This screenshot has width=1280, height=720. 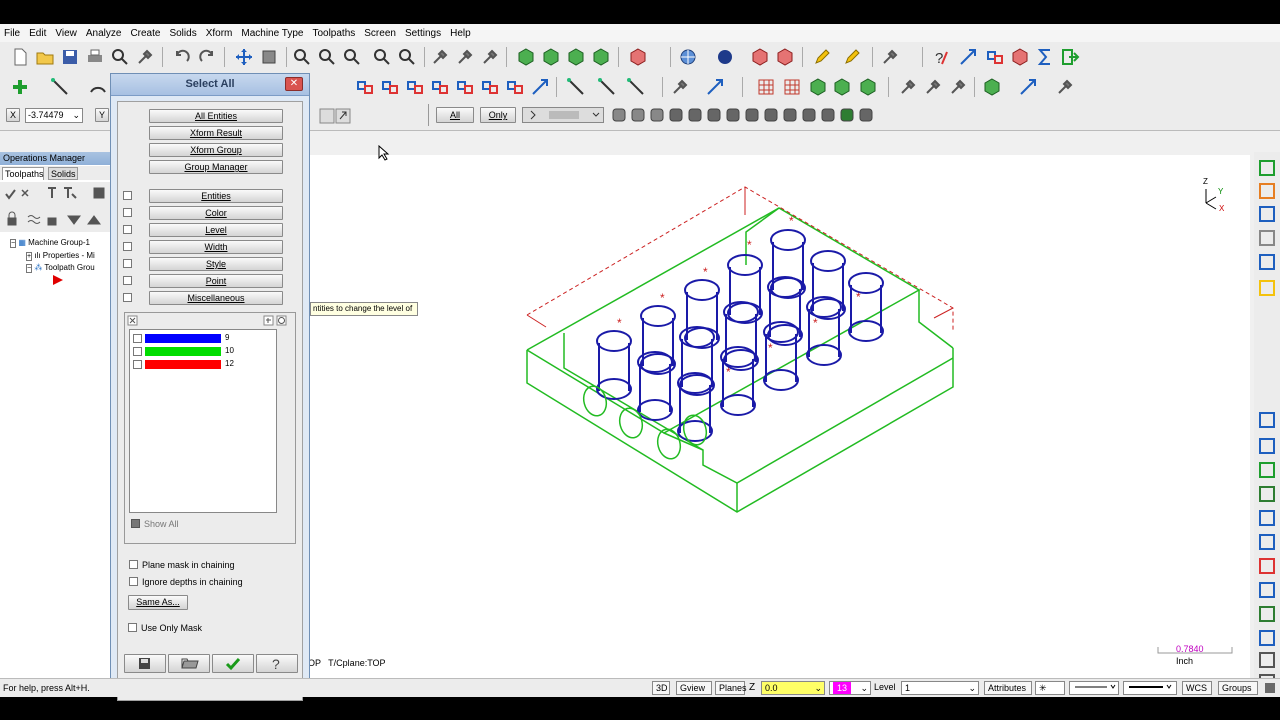 What do you see at coordinates (995, 57) in the screenshot?
I see `trim-icon` at bounding box center [995, 57].